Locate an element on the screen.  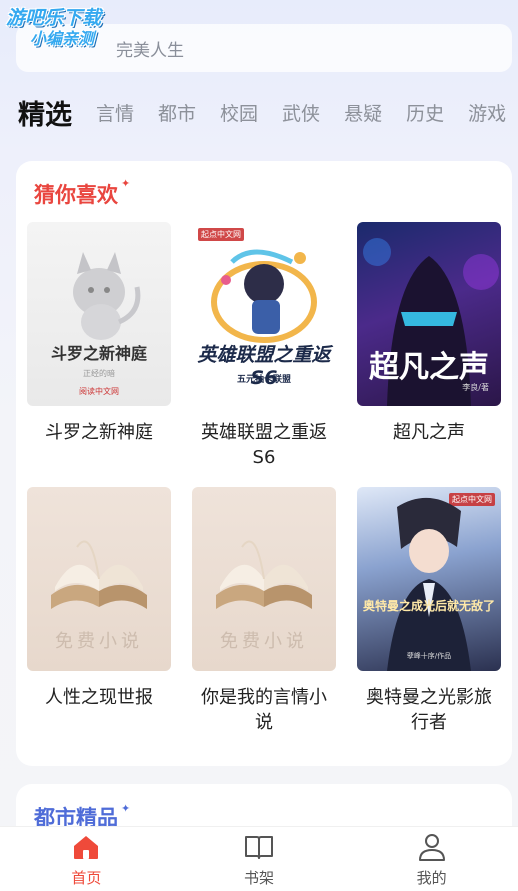
tab-romance: 言情 is located at coordinates (115, 112).